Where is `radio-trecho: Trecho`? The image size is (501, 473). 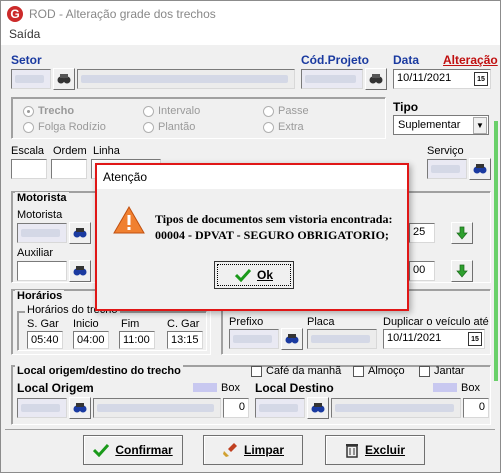 radio-trecho: Trecho is located at coordinates (48, 111).